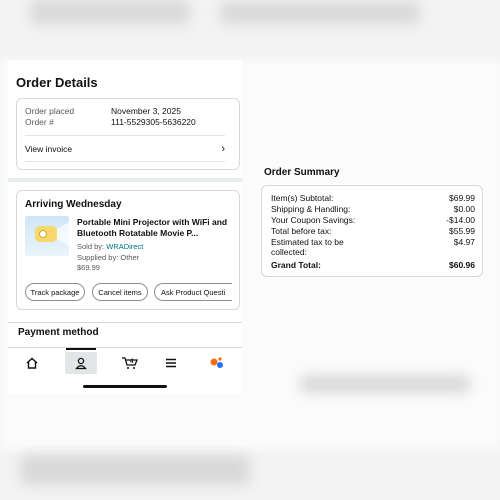  I want to click on ai-assistant-icon, so click(216, 362).